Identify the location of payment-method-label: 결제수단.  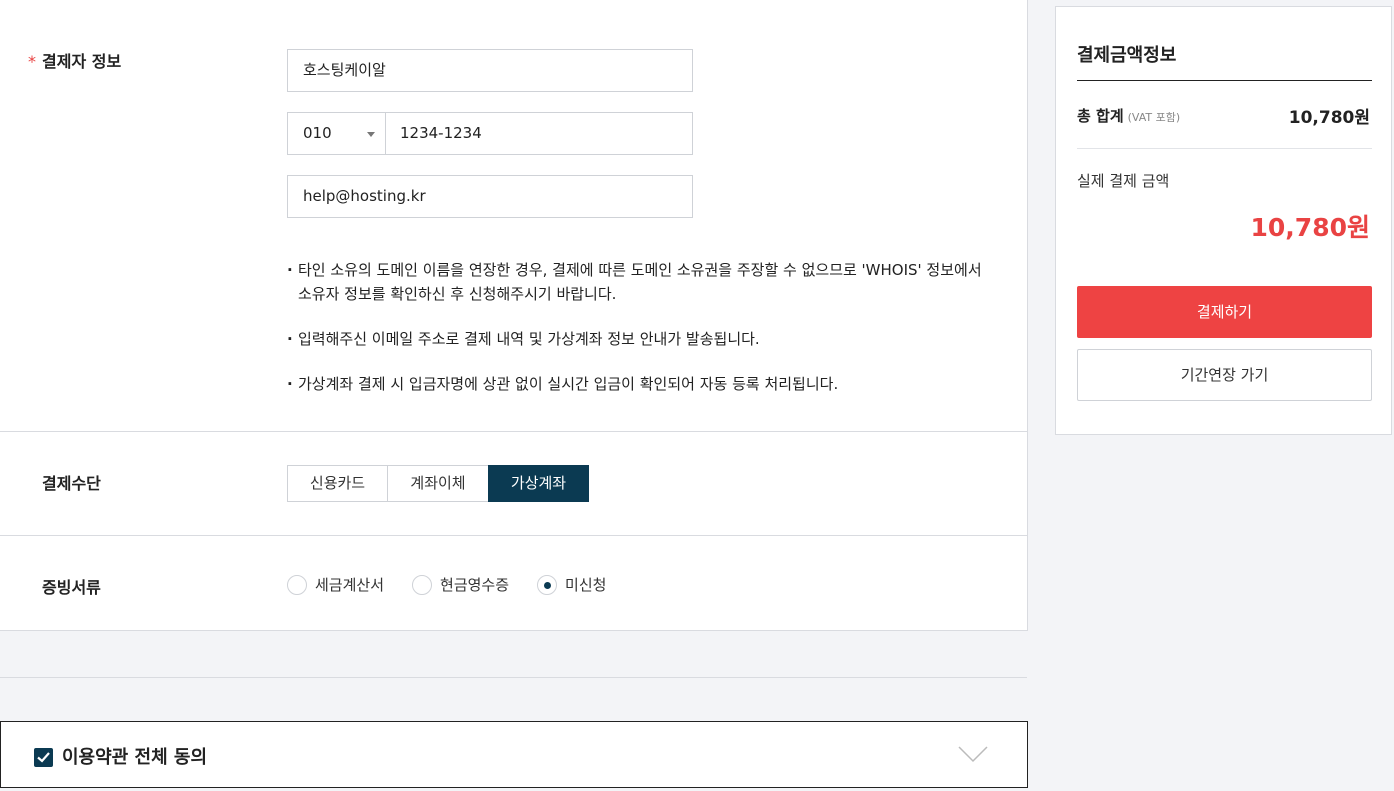
(71, 483).